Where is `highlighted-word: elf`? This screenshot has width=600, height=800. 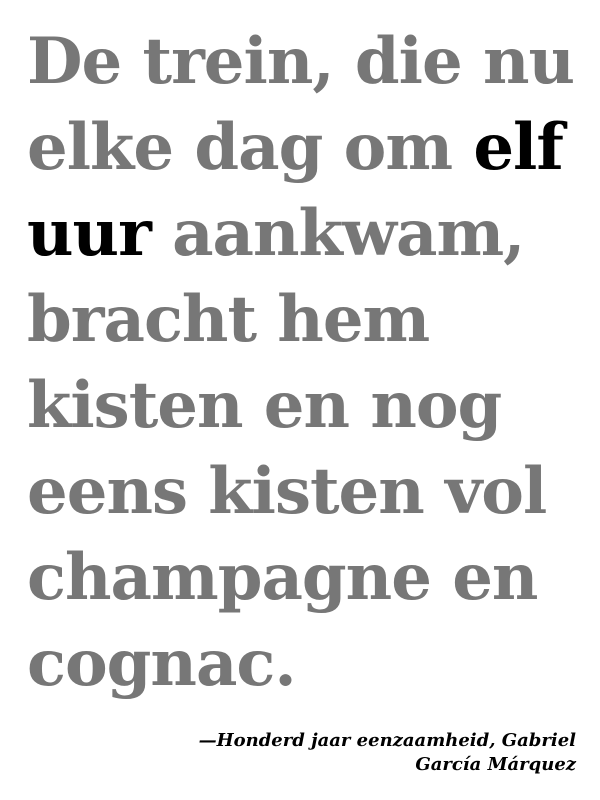 highlighted-word: elf is located at coordinates (518, 147).